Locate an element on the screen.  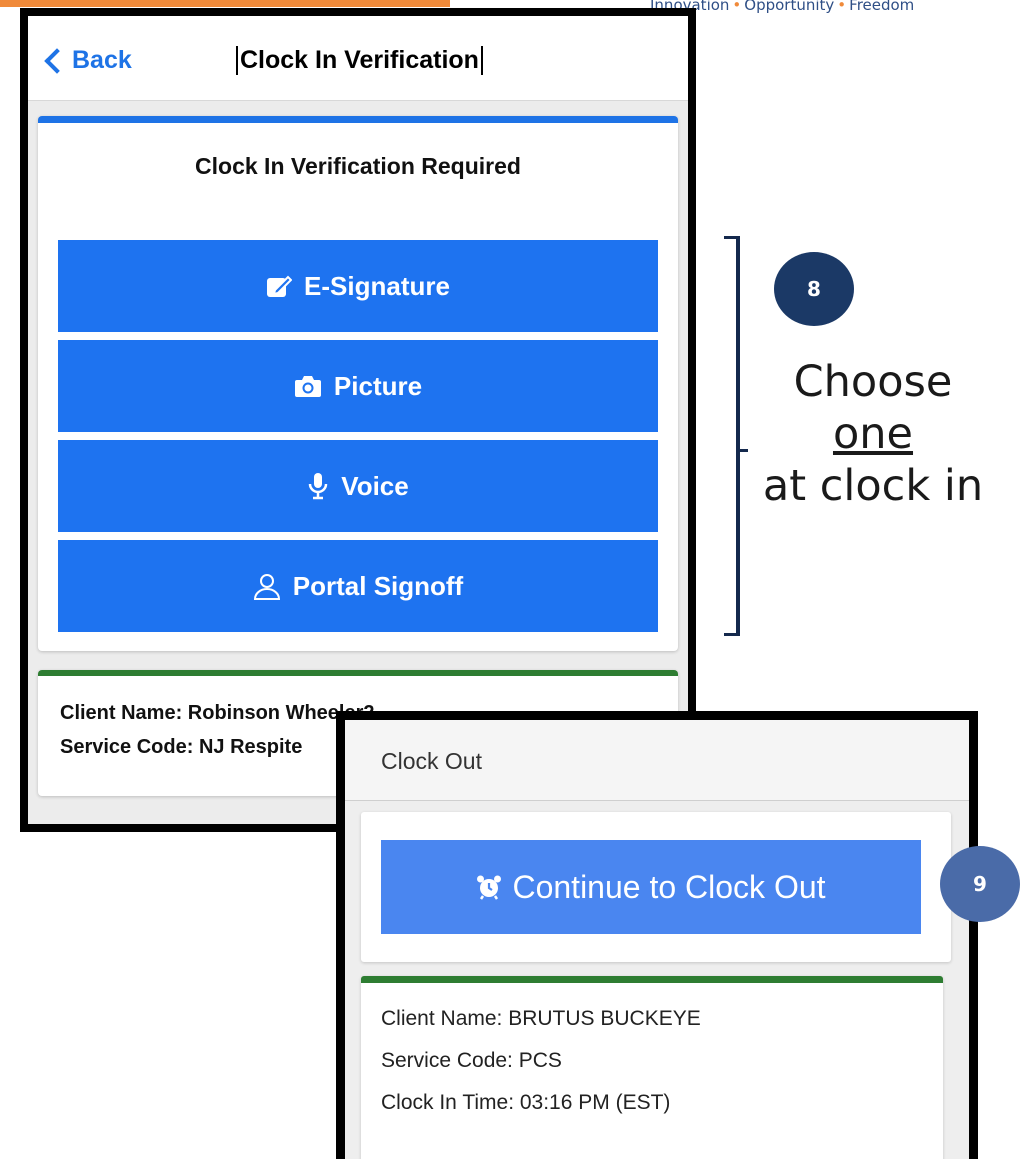
instruction-callout: Choose one at clock in is located at coordinates (873, 434).